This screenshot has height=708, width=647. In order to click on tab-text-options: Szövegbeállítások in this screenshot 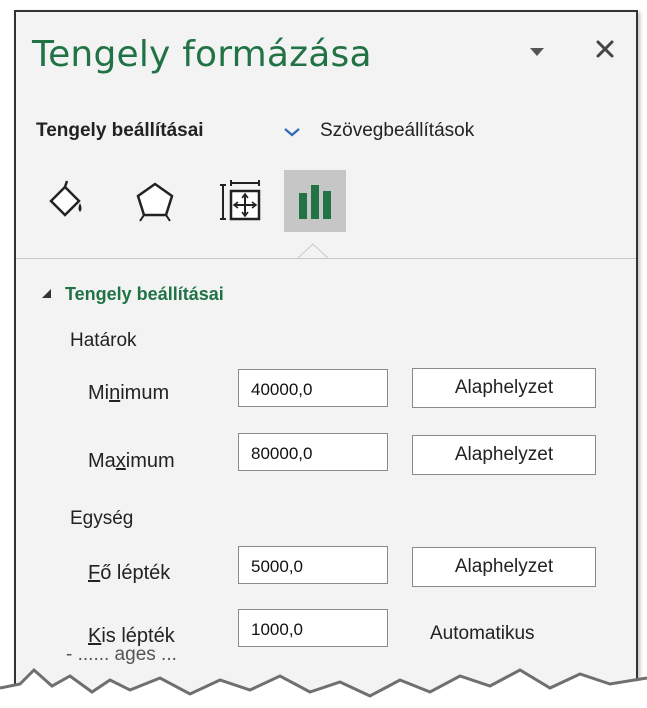, I will do `click(397, 131)`.